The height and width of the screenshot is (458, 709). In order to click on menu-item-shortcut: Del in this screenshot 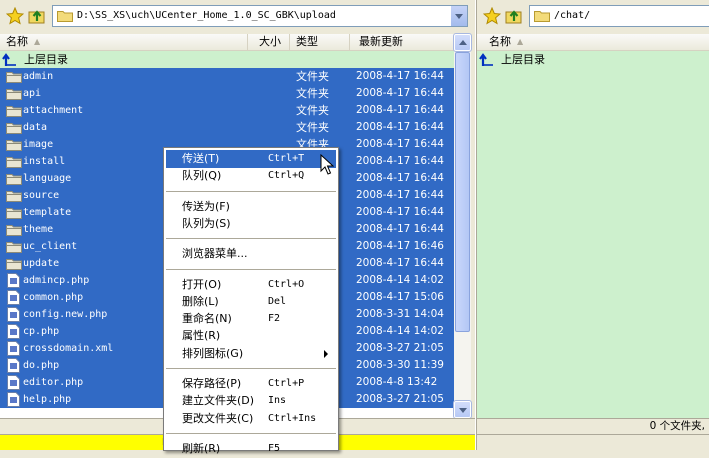, I will do `click(277, 301)`.